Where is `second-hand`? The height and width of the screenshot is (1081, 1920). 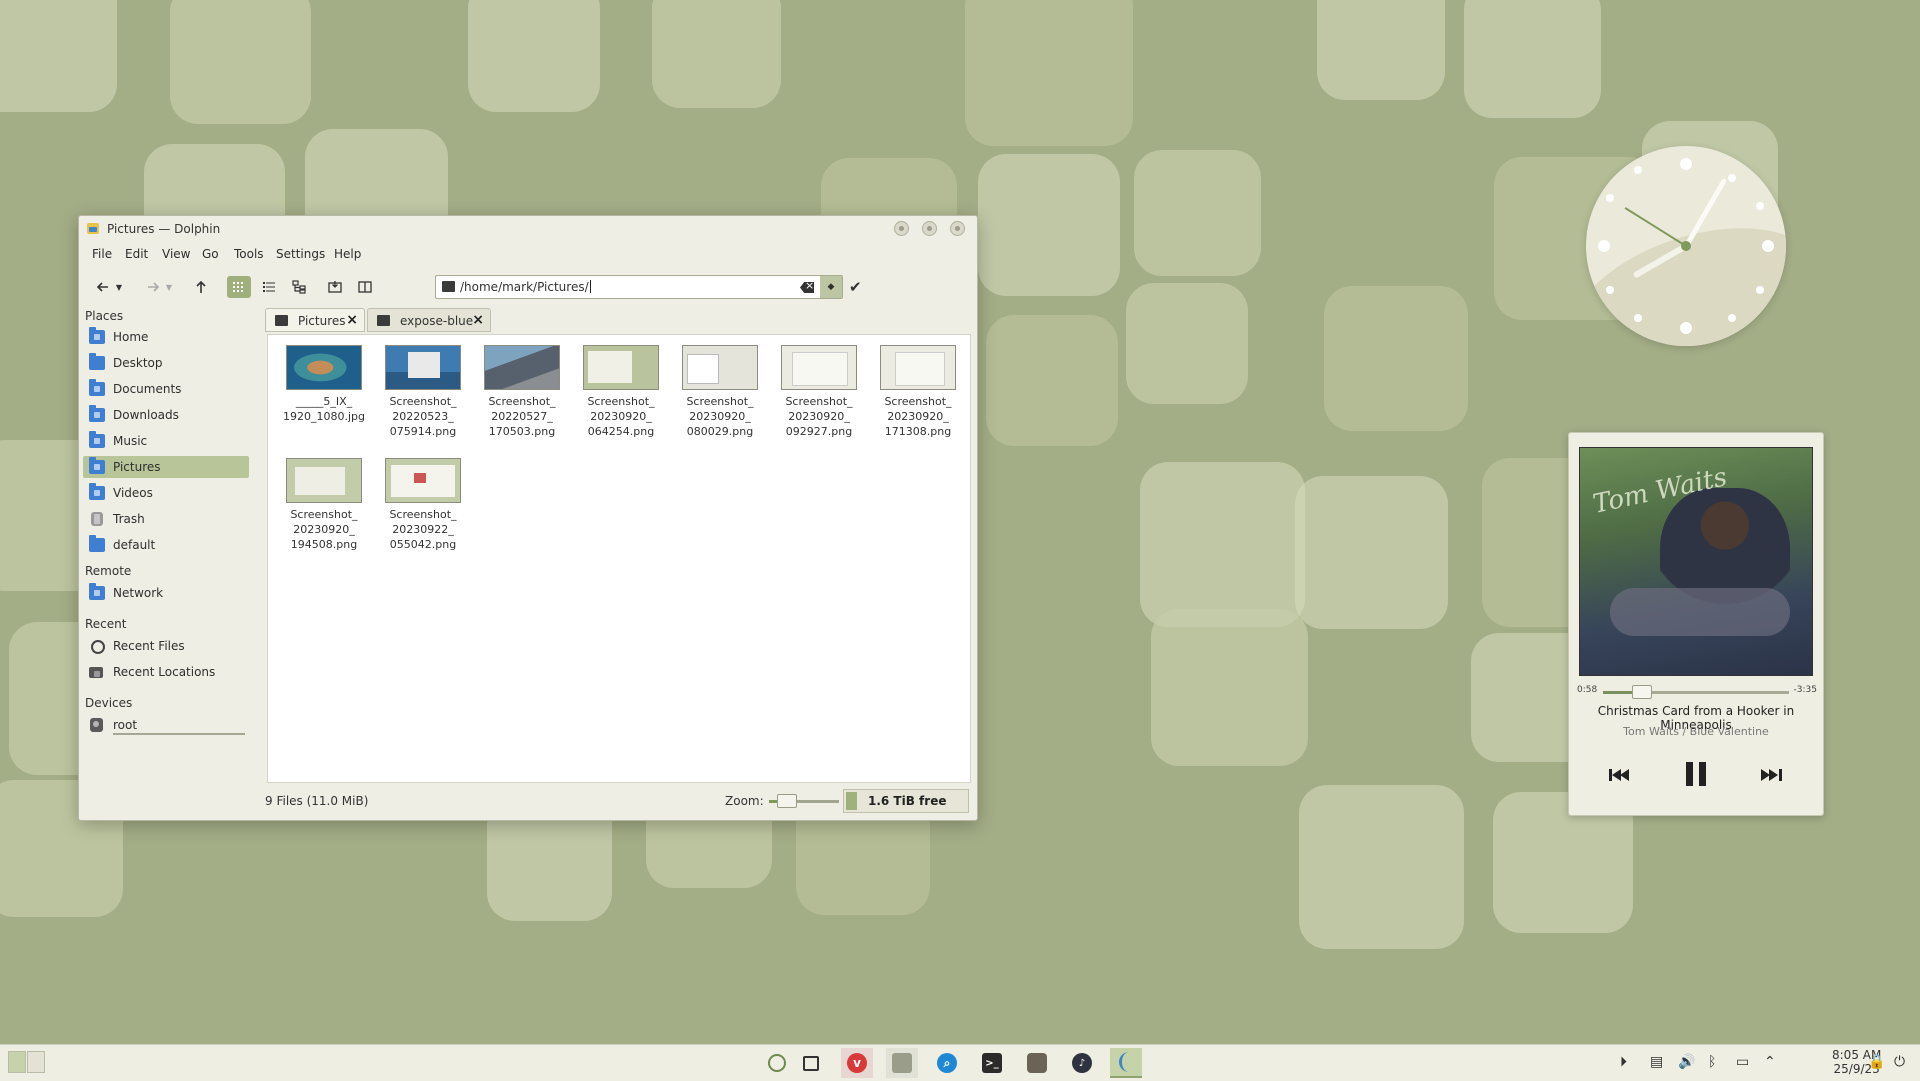 second-hand is located at coordinates (1655, 226).